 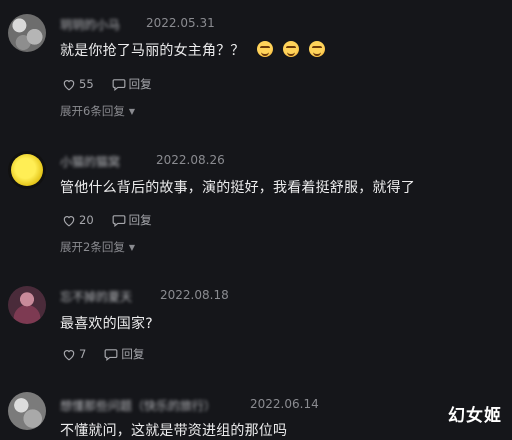 What do you see at coordinates (96, 296) in the screenshot?
I see `username: 忘不掉的夏天` at bounding box center [96, 296].